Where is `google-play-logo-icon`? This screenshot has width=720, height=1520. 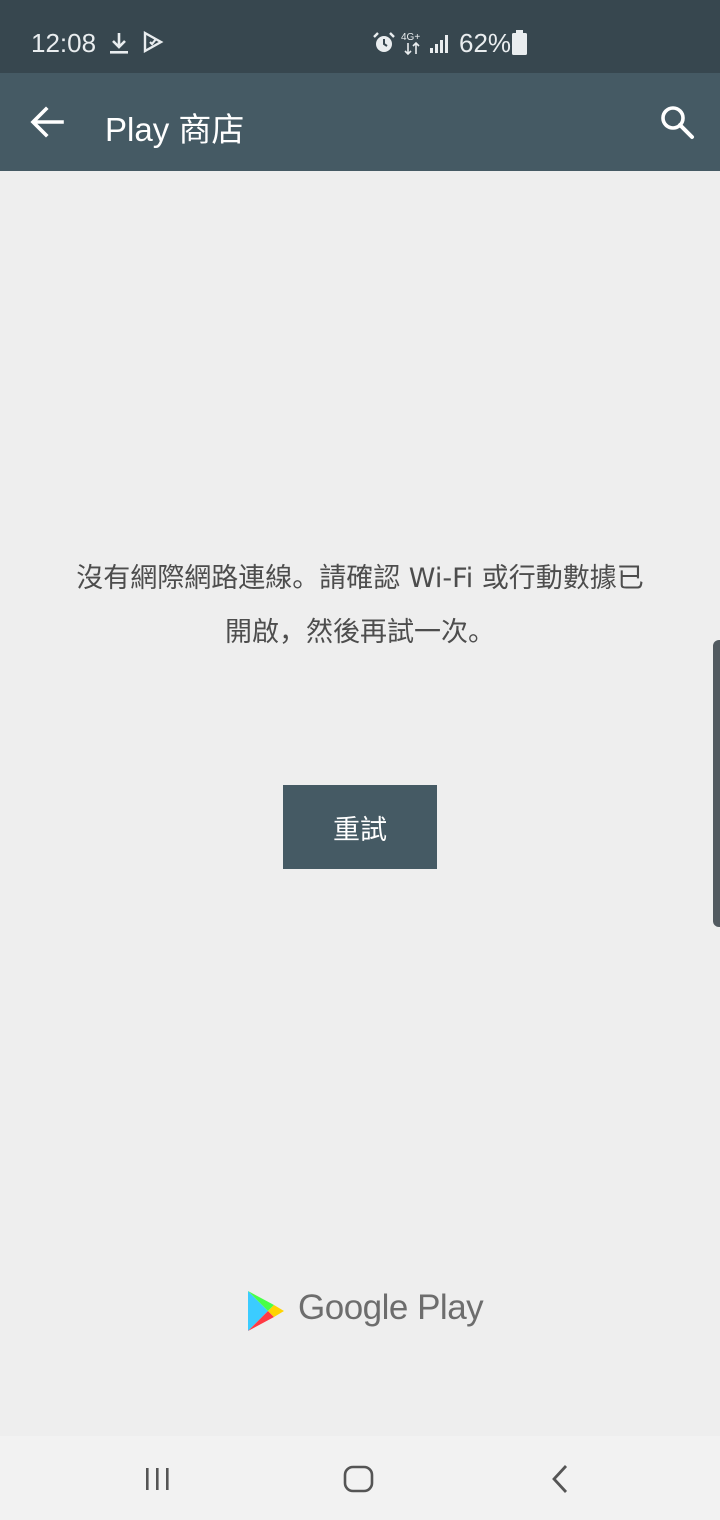
google-play-logo-icon is located at coordinates (266, 1311).